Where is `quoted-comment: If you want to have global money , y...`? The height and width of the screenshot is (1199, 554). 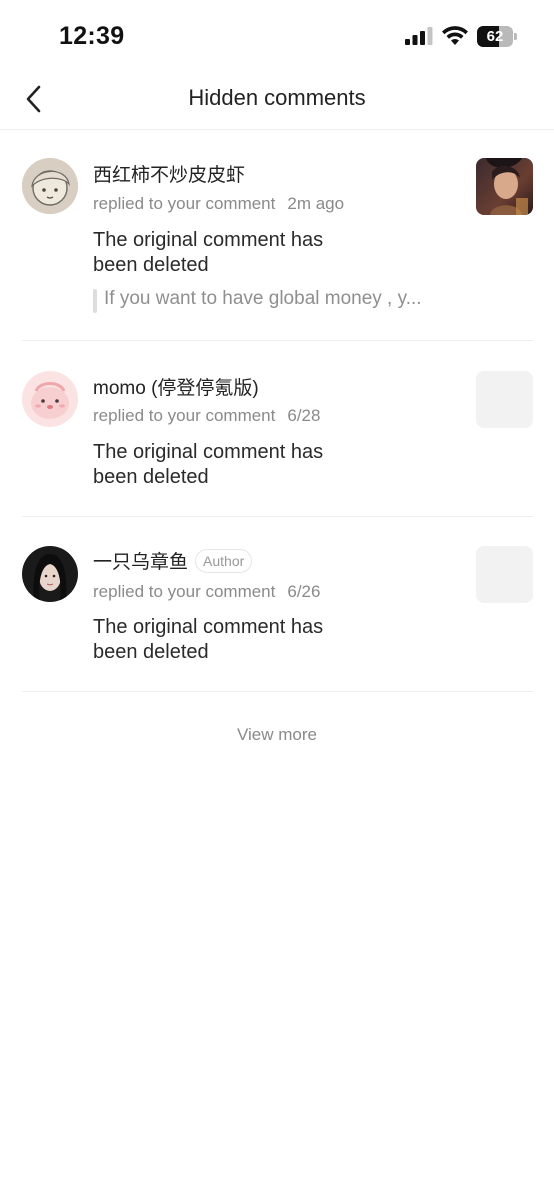 quoted-comment: If you want to have global money , y... is located at coordinates (273, 301).